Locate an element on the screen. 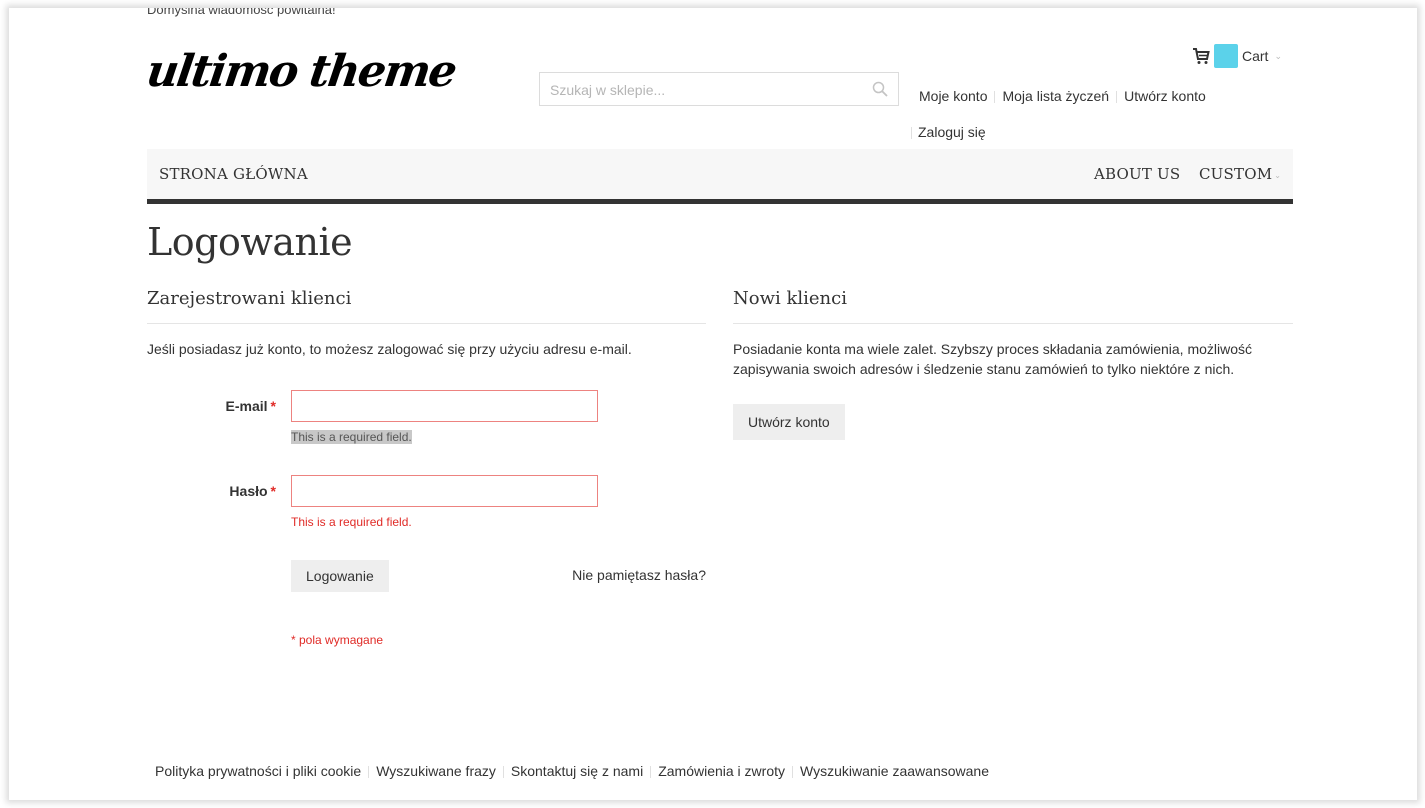 This screenshot has width=1425, height=808. email-field is located at coordinates (444, 406).